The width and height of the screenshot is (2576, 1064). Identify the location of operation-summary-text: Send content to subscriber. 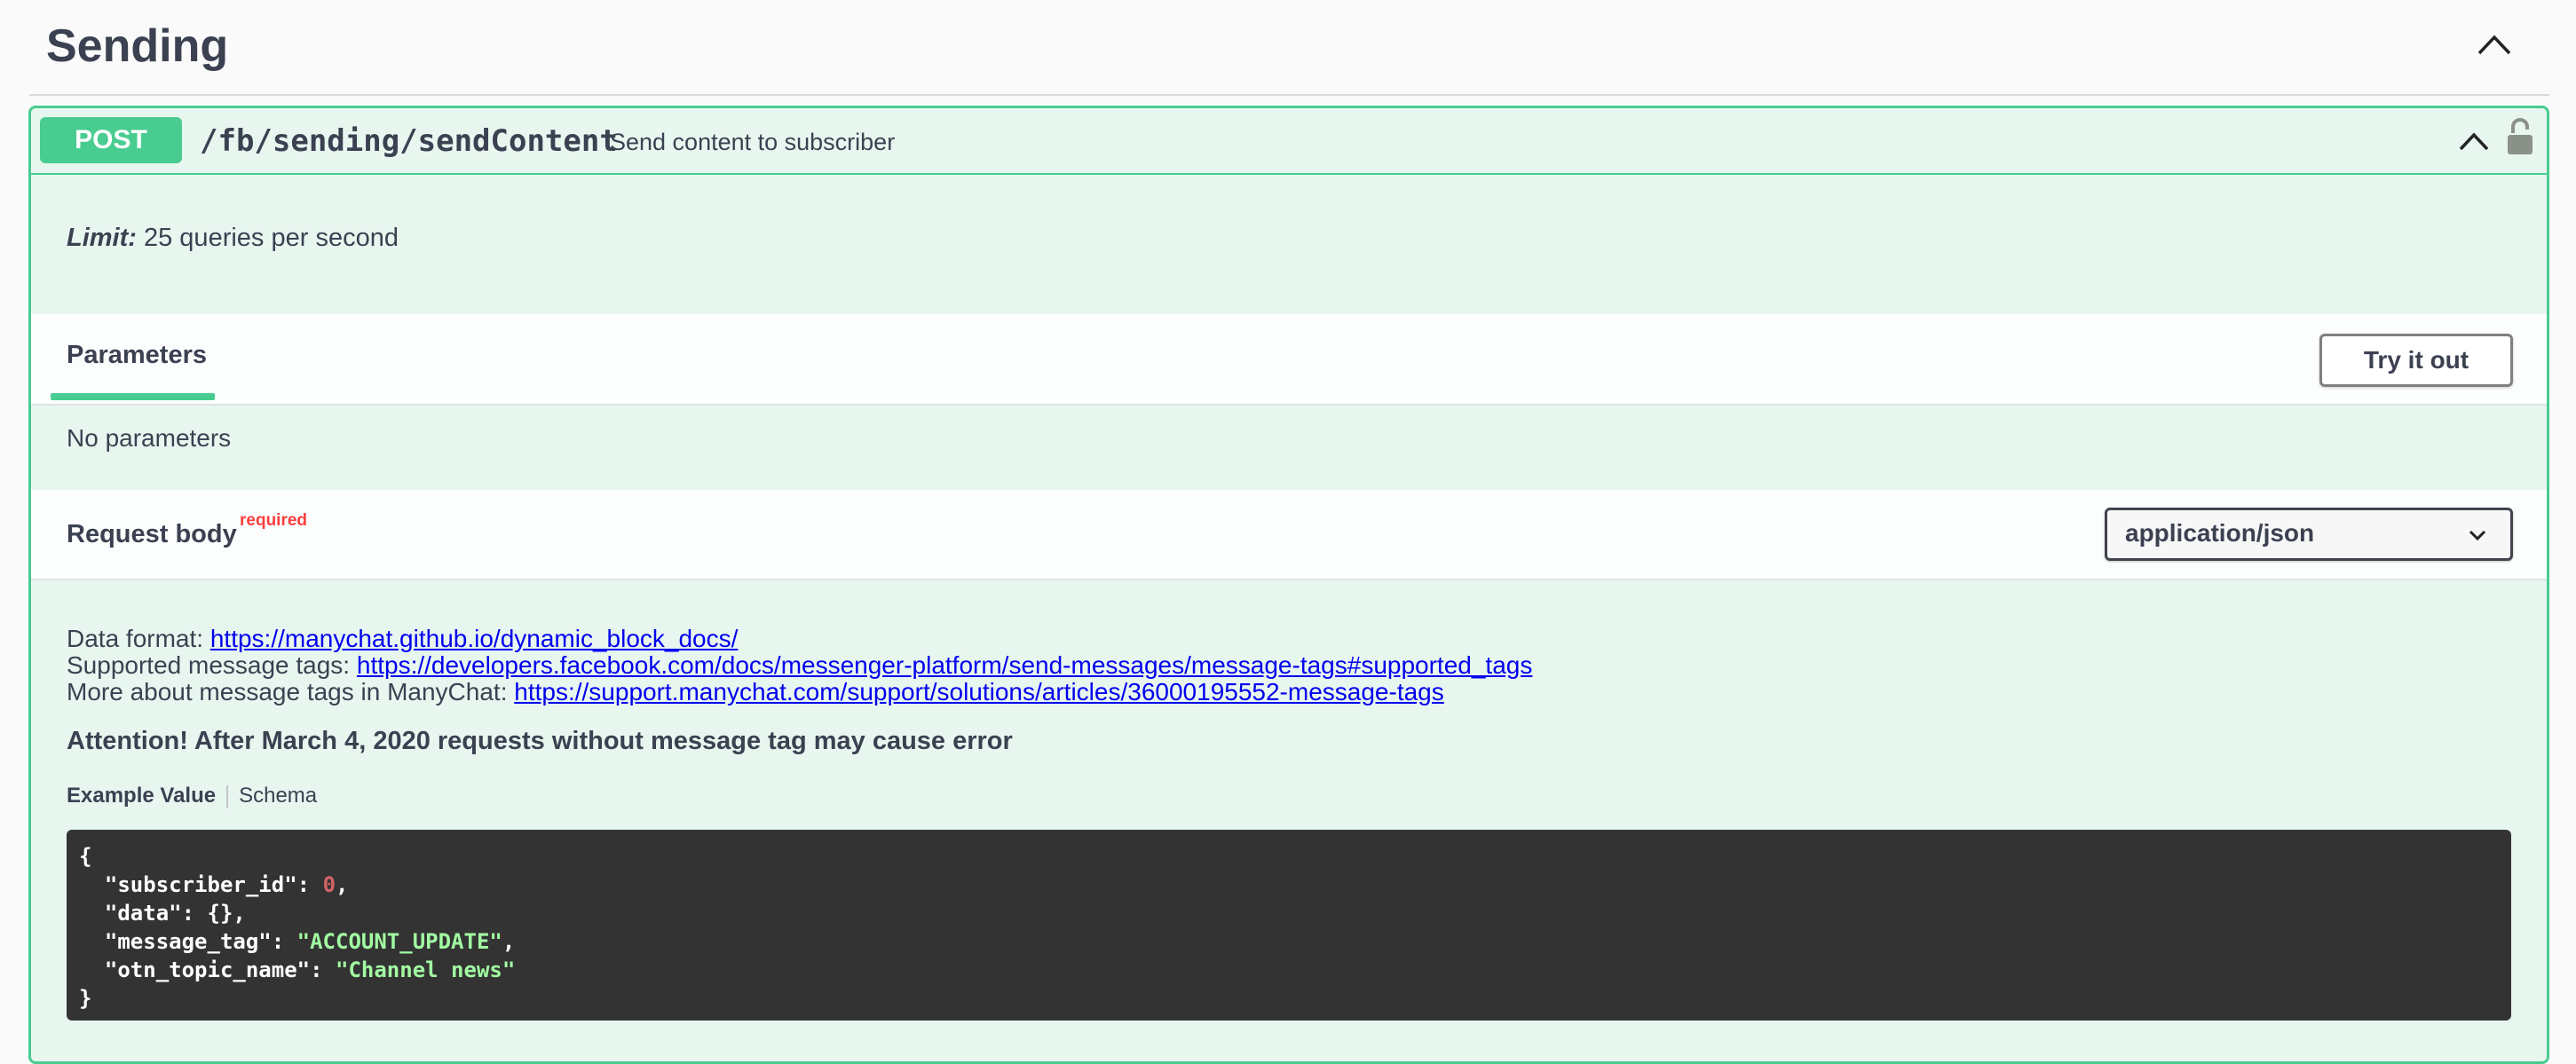
(753, 142).